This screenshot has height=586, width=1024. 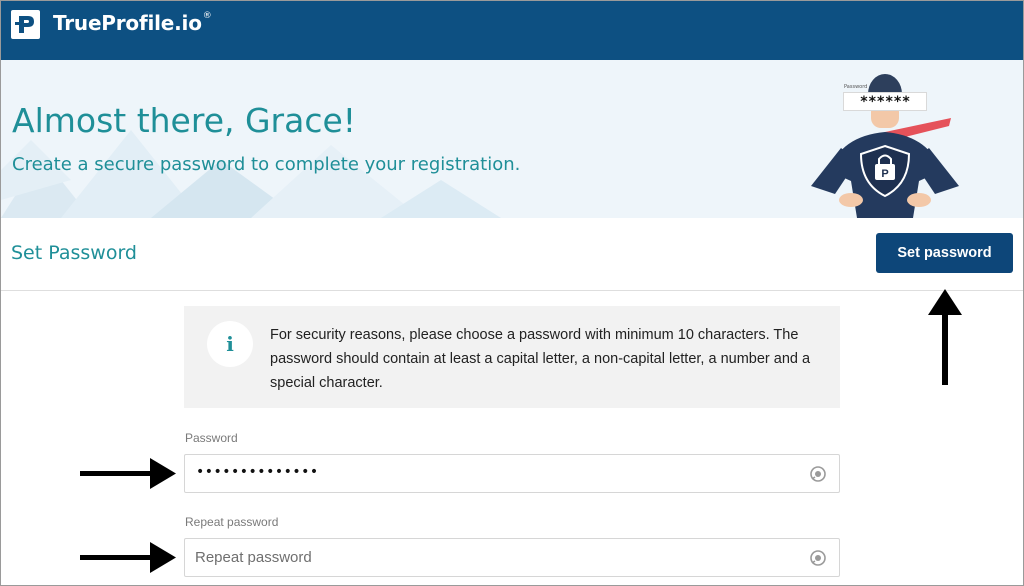 What do you see at coordinates (25, 24) in the screenshot?
I see `trueprofile-logo-icon` at bounding box center [25, 24].